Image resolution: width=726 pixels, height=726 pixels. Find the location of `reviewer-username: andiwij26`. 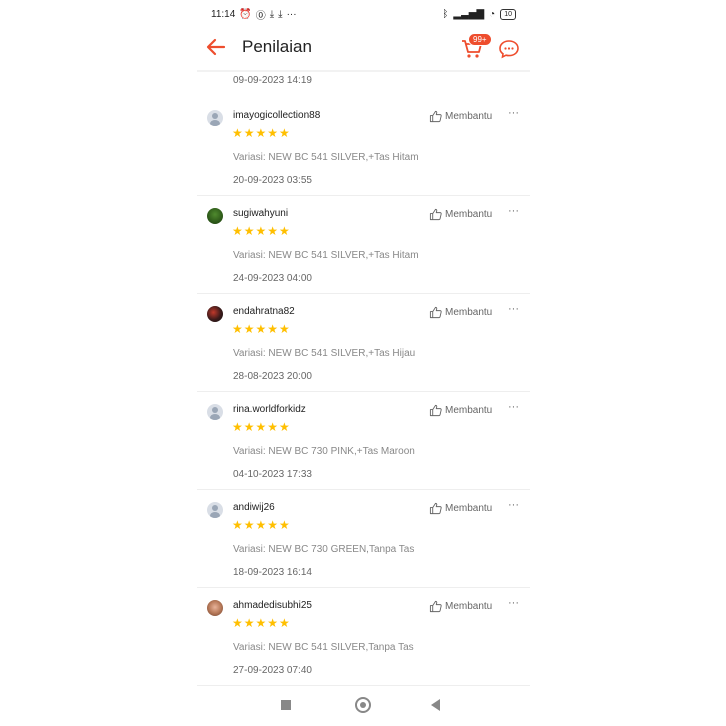

reviewer-username: andiwij26 is located at coordinates (254, 507).